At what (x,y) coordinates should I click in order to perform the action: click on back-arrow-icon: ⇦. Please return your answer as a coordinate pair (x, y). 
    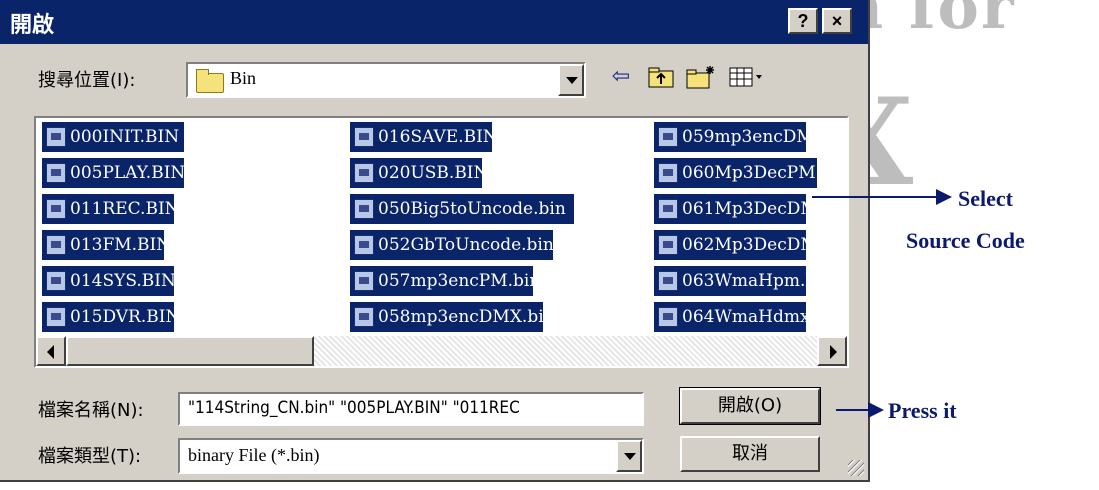
    Looking at the image, I should click on (621, 77).